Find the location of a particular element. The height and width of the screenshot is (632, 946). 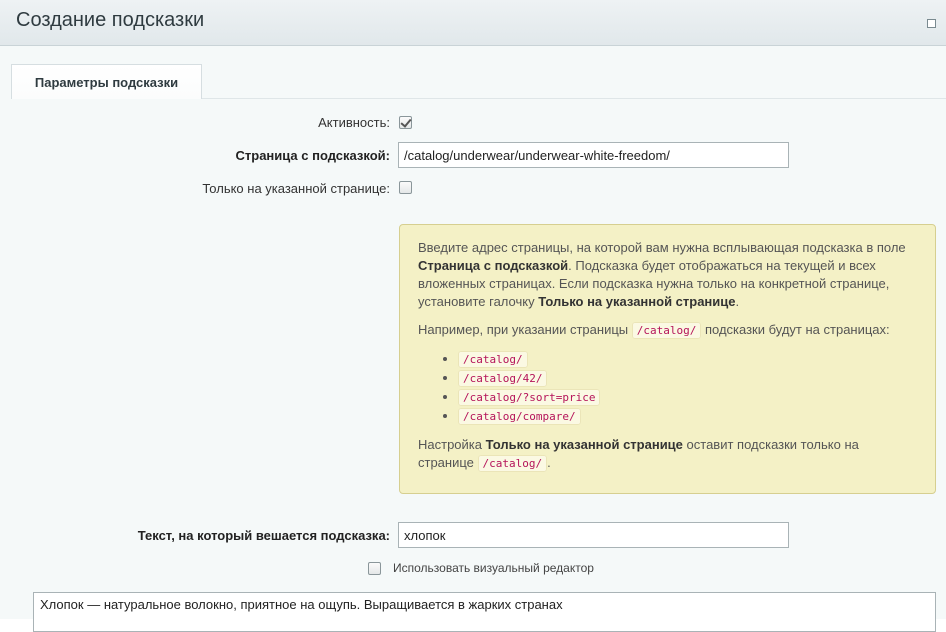

page-input is located at coordinates (593, 155).